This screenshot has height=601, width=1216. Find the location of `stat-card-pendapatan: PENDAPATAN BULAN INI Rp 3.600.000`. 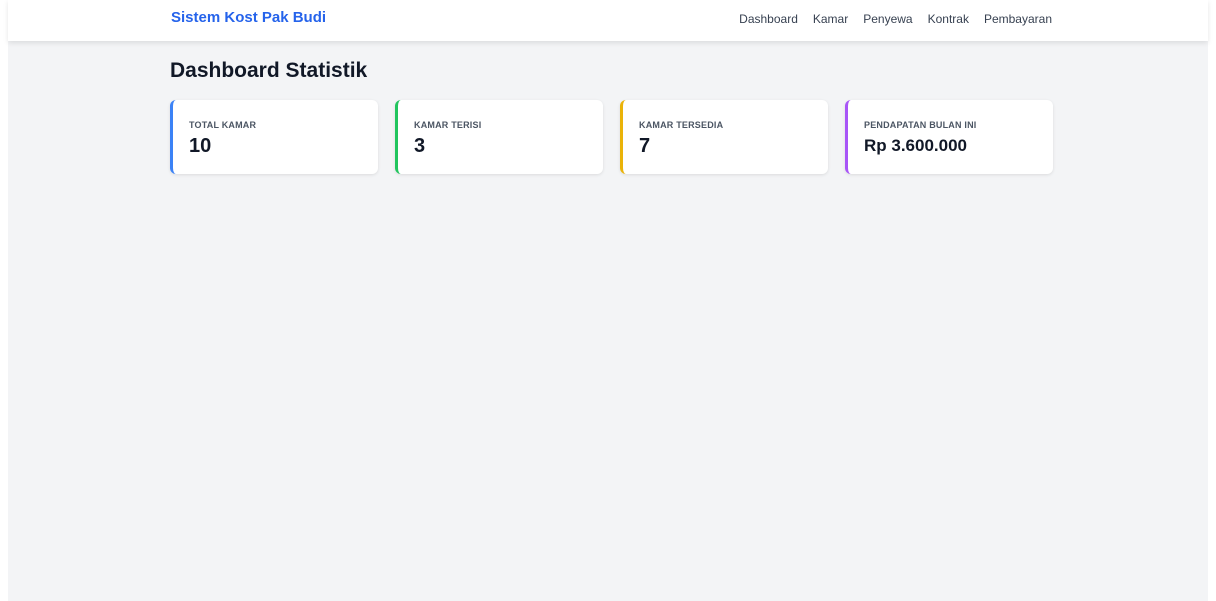

stat-card-pendapatan: PENDAPATAN BULAN INI Rp 3.600.000 is located at coordinates (949, 137).